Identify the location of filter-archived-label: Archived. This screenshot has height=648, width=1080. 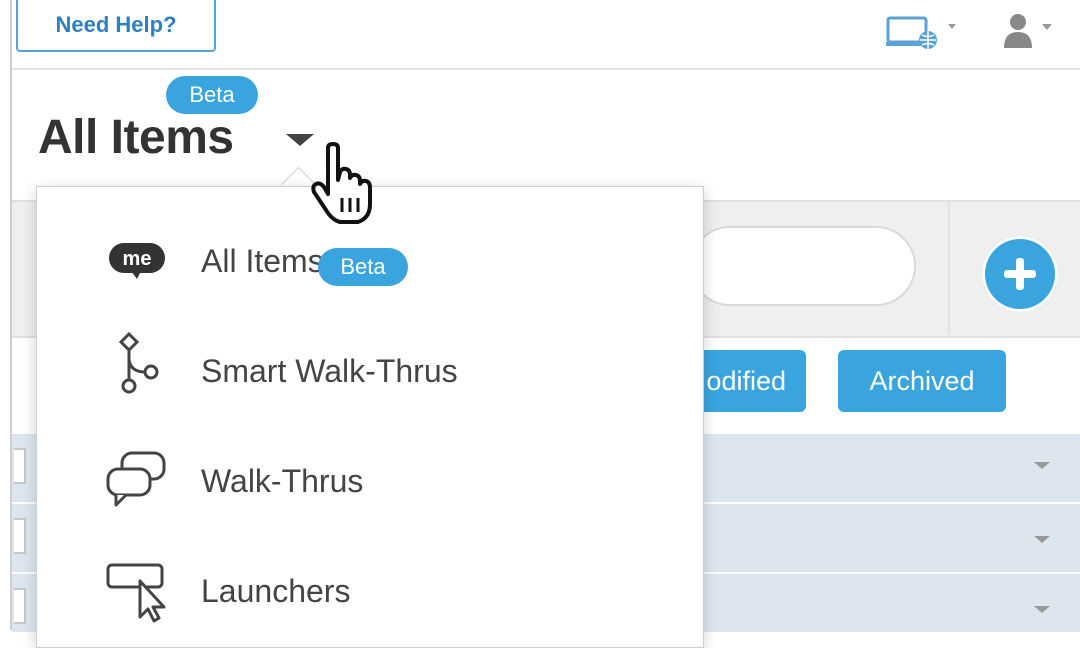
(922, 380).